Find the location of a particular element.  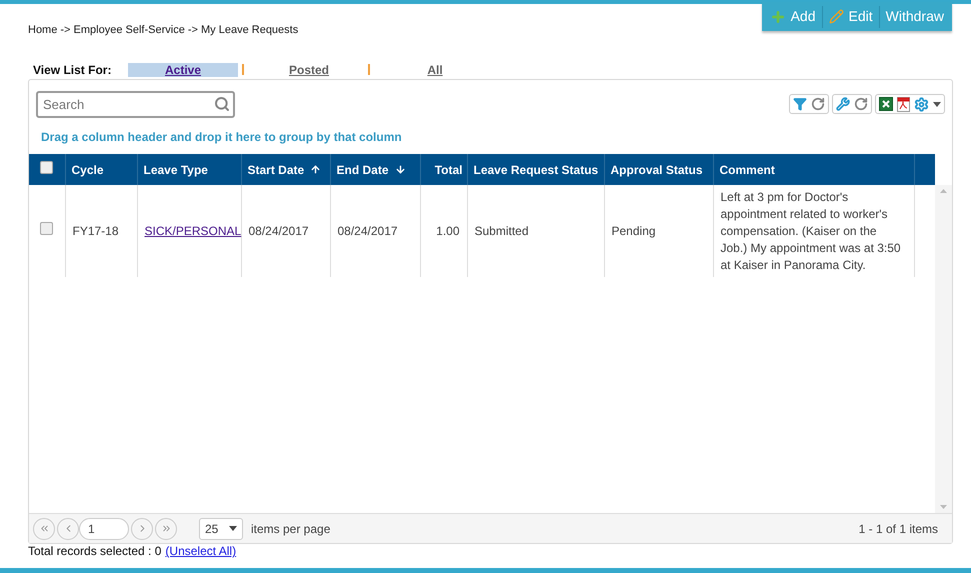

view-list-label: View List For: is located at coordinates (72, 70).